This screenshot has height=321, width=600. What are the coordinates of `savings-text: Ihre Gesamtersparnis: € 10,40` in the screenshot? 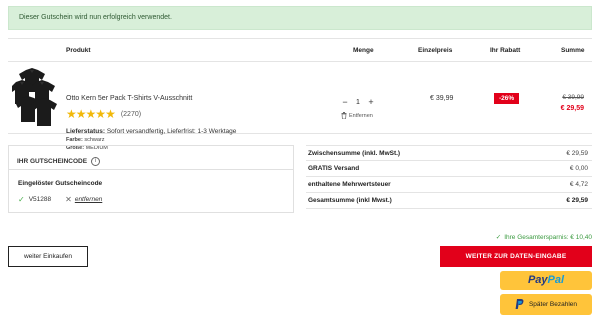 It's located at (548, 237).